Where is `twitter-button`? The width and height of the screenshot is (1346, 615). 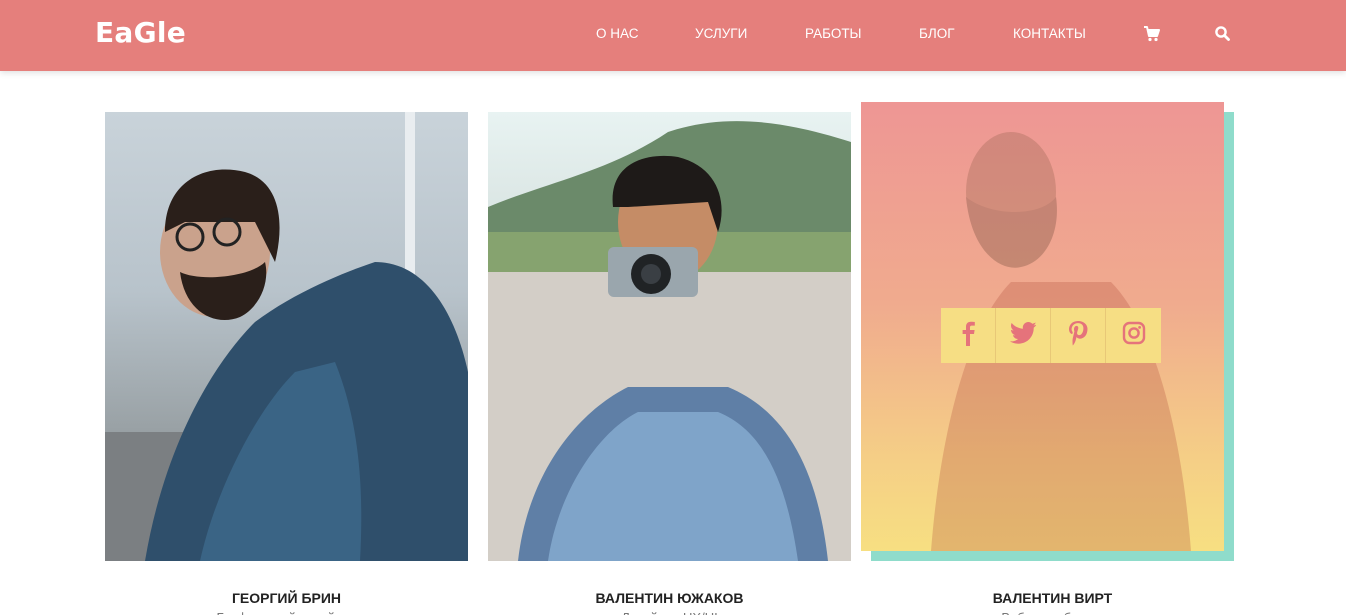 twitter-button is located at coordinates (1023, 335).